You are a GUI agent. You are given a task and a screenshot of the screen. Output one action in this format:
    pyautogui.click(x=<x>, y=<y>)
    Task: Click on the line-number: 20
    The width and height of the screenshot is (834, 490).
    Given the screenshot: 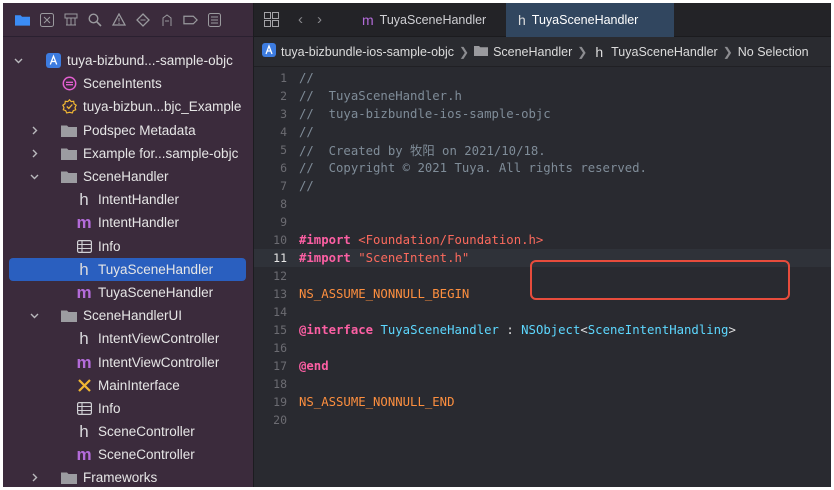 What is the action you would take?
    pyautogui.click(x=280, y=420)
    